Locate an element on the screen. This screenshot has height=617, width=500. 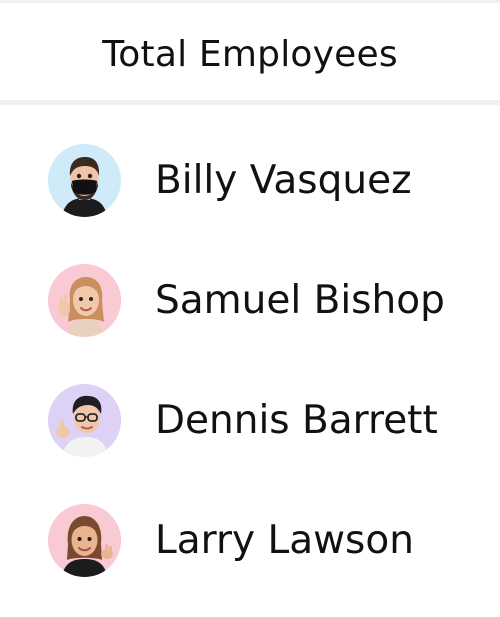
page-title: Total Employees is located at coordinates (250, 54).